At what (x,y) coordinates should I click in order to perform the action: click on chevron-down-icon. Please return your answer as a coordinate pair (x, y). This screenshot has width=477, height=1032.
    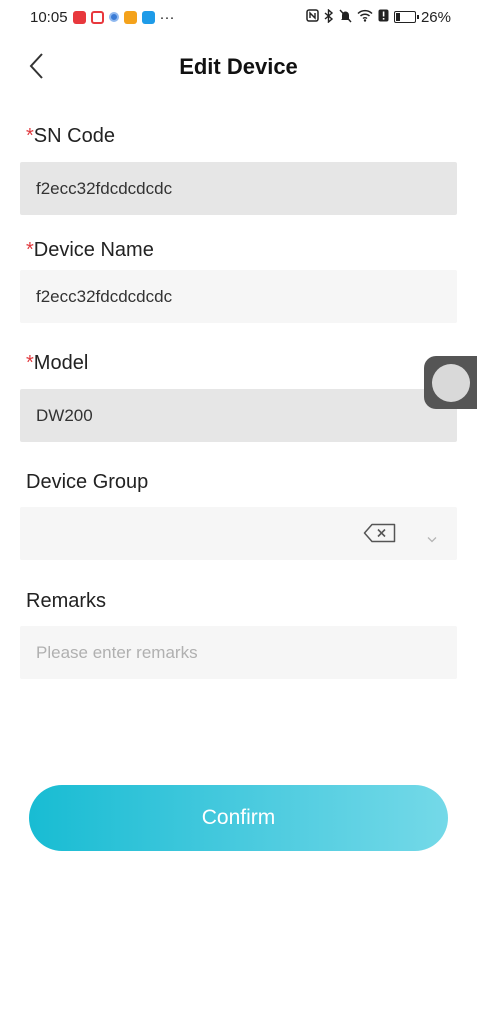
    Looking at the image, I should click on (432, 538).